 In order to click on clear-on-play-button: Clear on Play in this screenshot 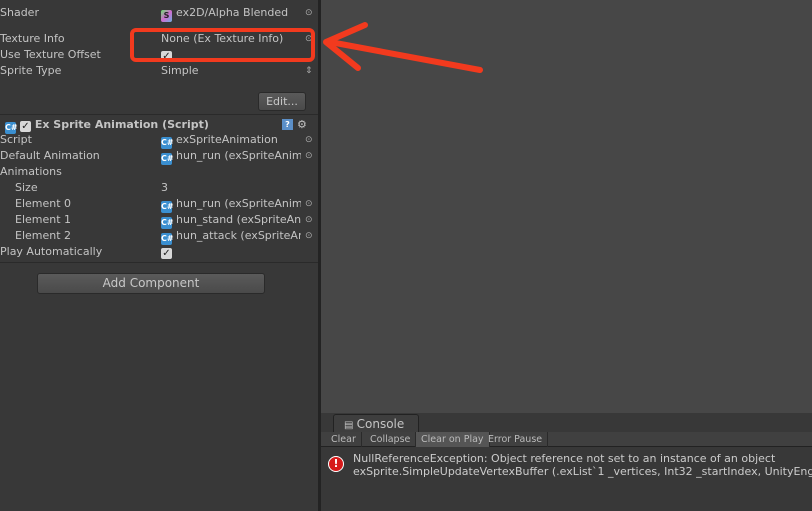, I will do `click(453, 439)`.